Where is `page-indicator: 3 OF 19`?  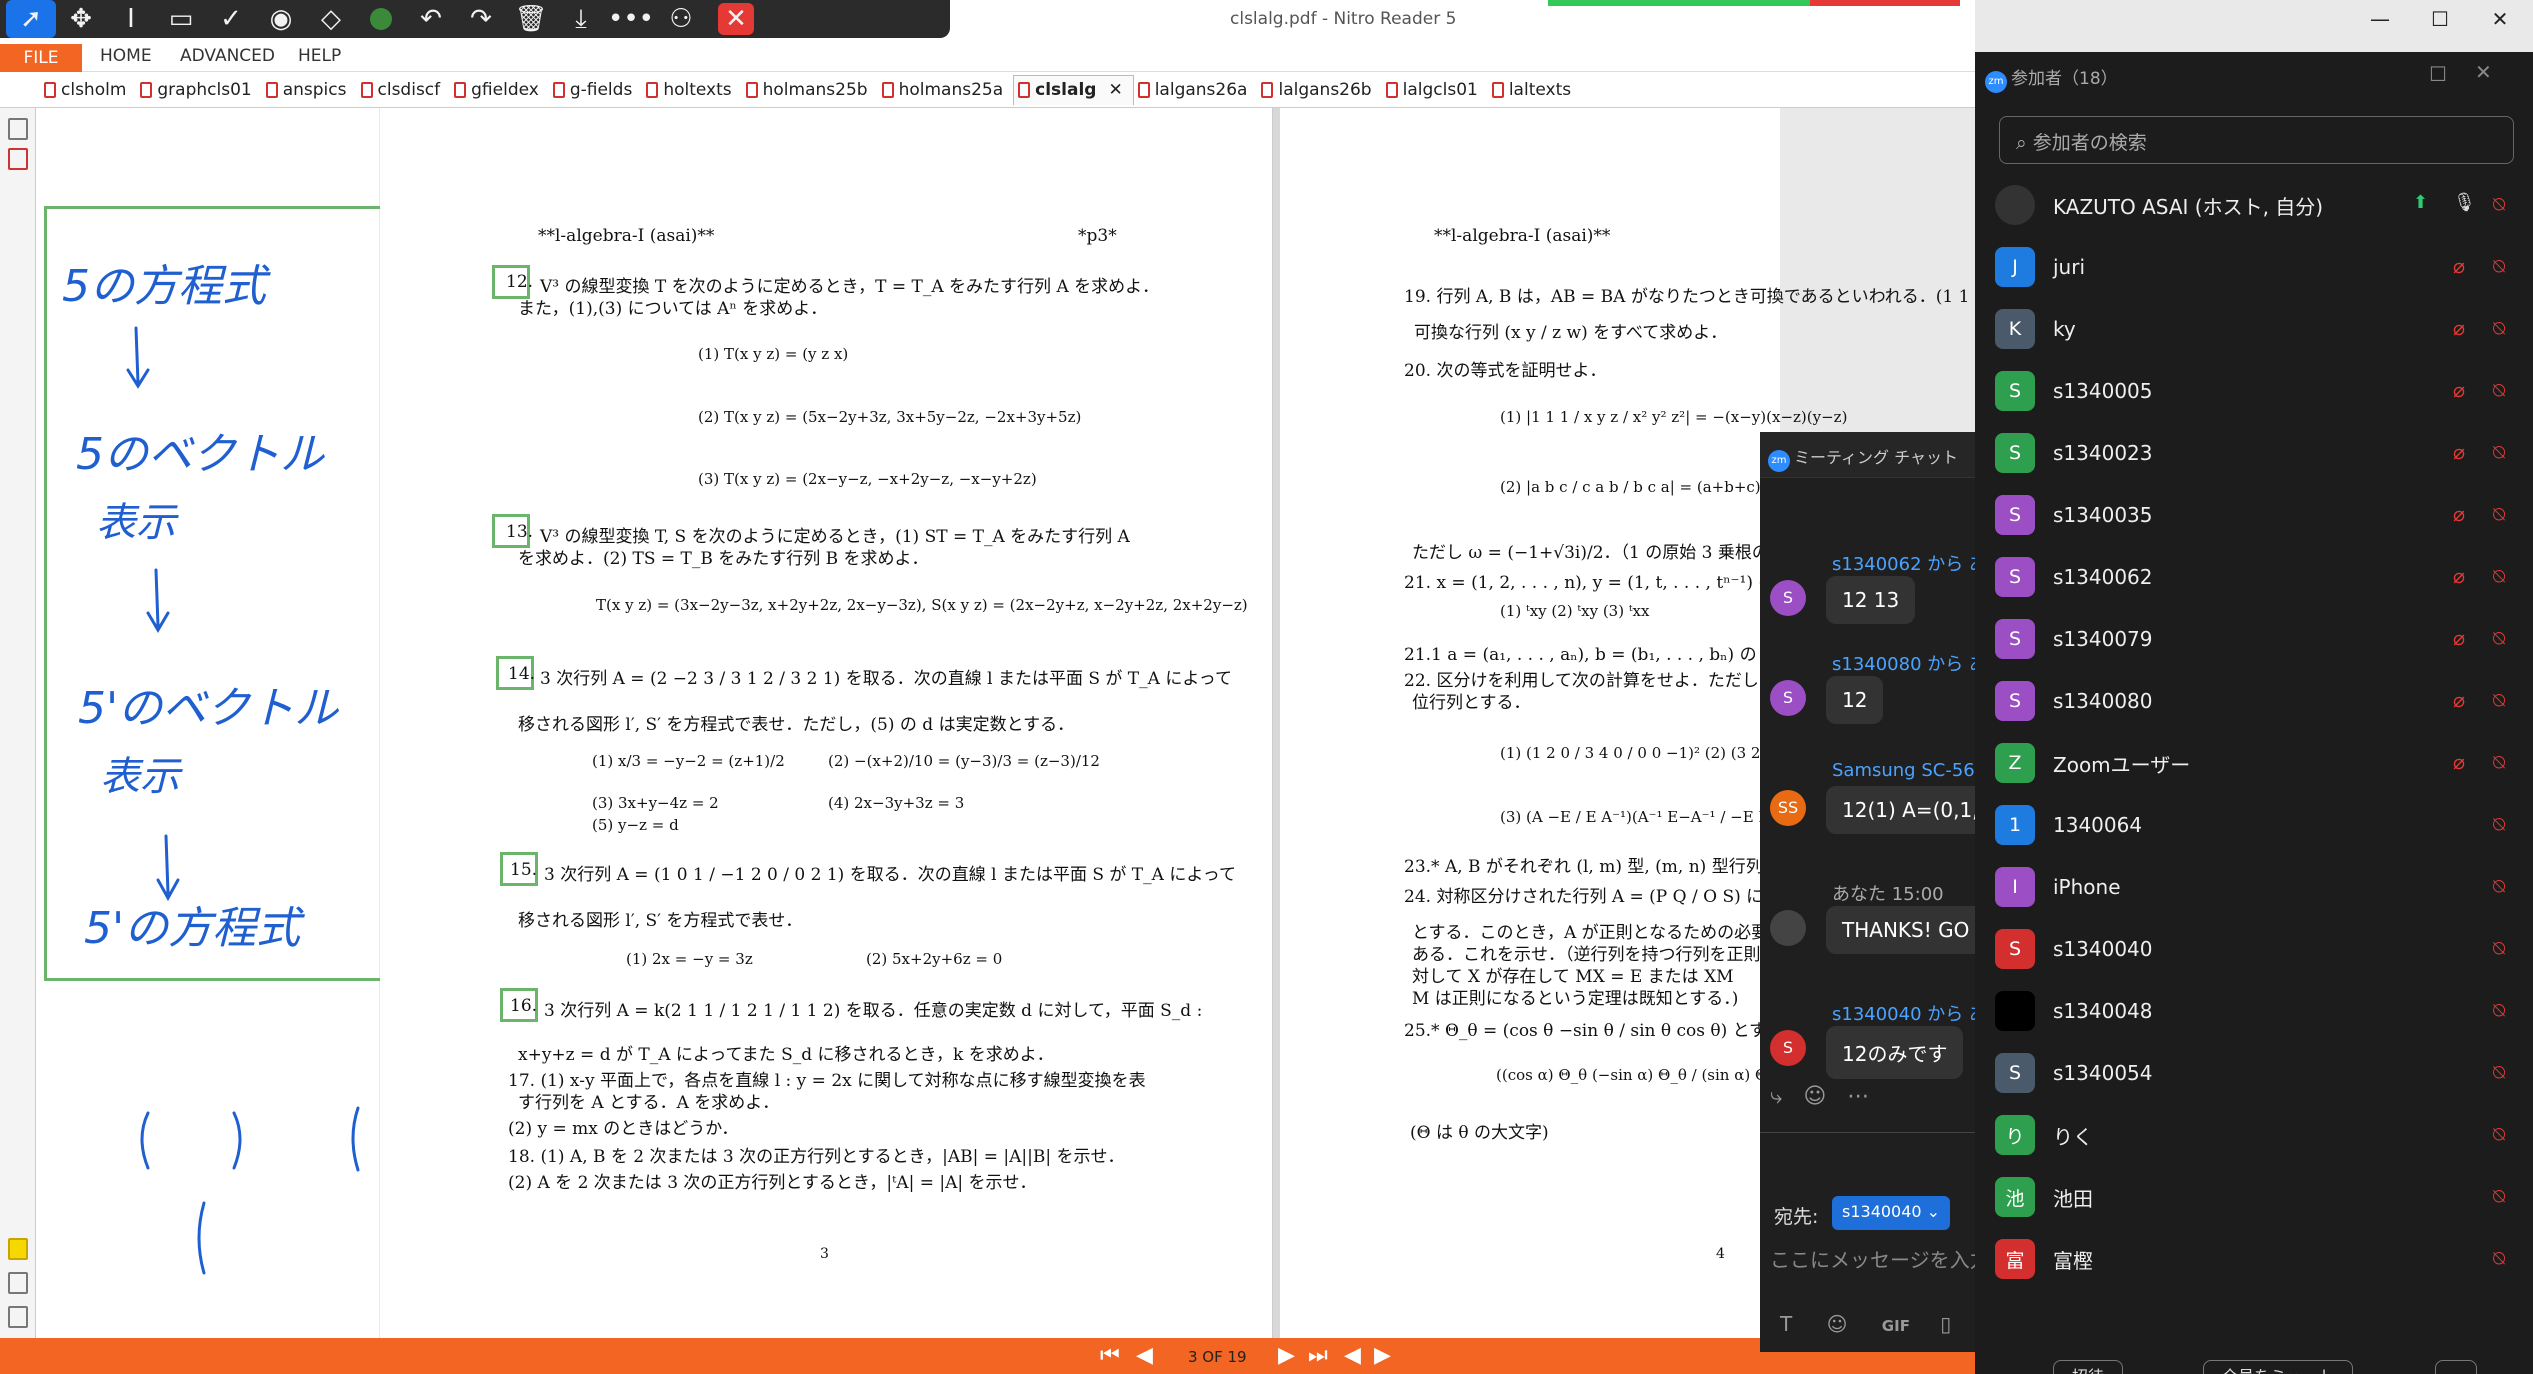
page-indicator: 3 OF 19 is located at coordinates (1217, 1357).